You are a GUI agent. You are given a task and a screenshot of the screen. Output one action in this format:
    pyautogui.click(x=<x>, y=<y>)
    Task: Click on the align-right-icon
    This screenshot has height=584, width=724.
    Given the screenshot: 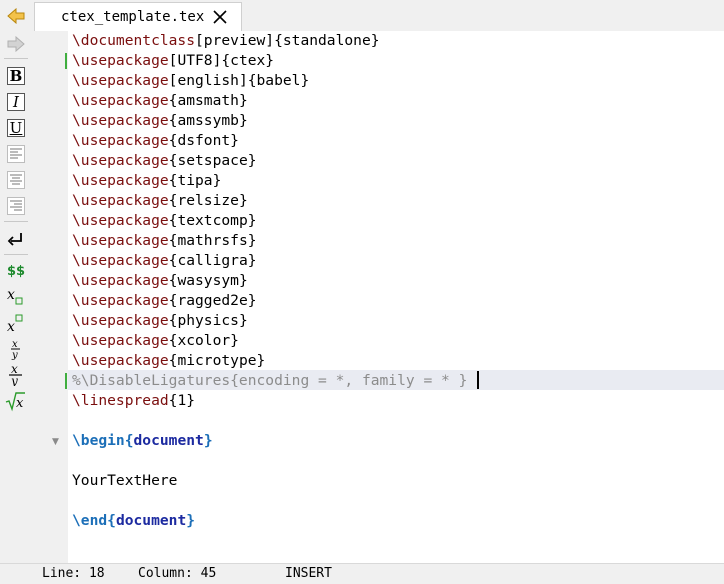 What is the action you would take?
    pyautogui.click(x=16, y=206)
    